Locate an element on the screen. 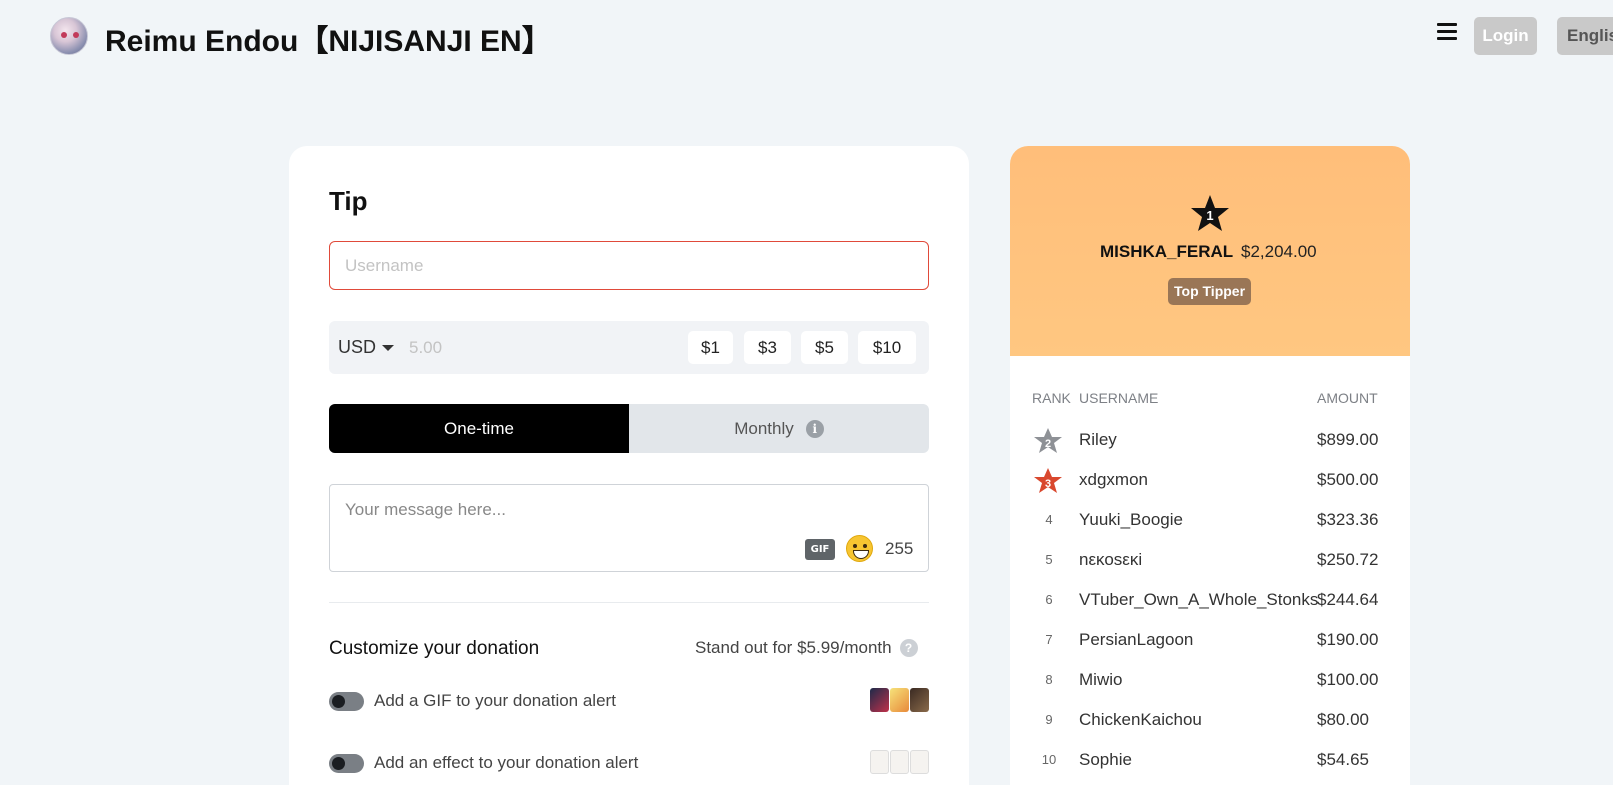 This screenshot has width=1613, height=785. rank-column-header: RANK is located at coordinates (1051, 398).